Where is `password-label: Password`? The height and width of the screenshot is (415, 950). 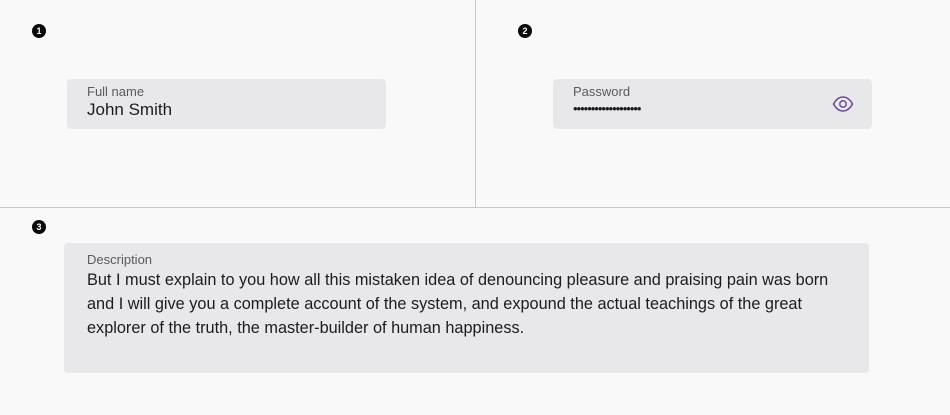
password-label: Password is located at coordinates (602, 91).